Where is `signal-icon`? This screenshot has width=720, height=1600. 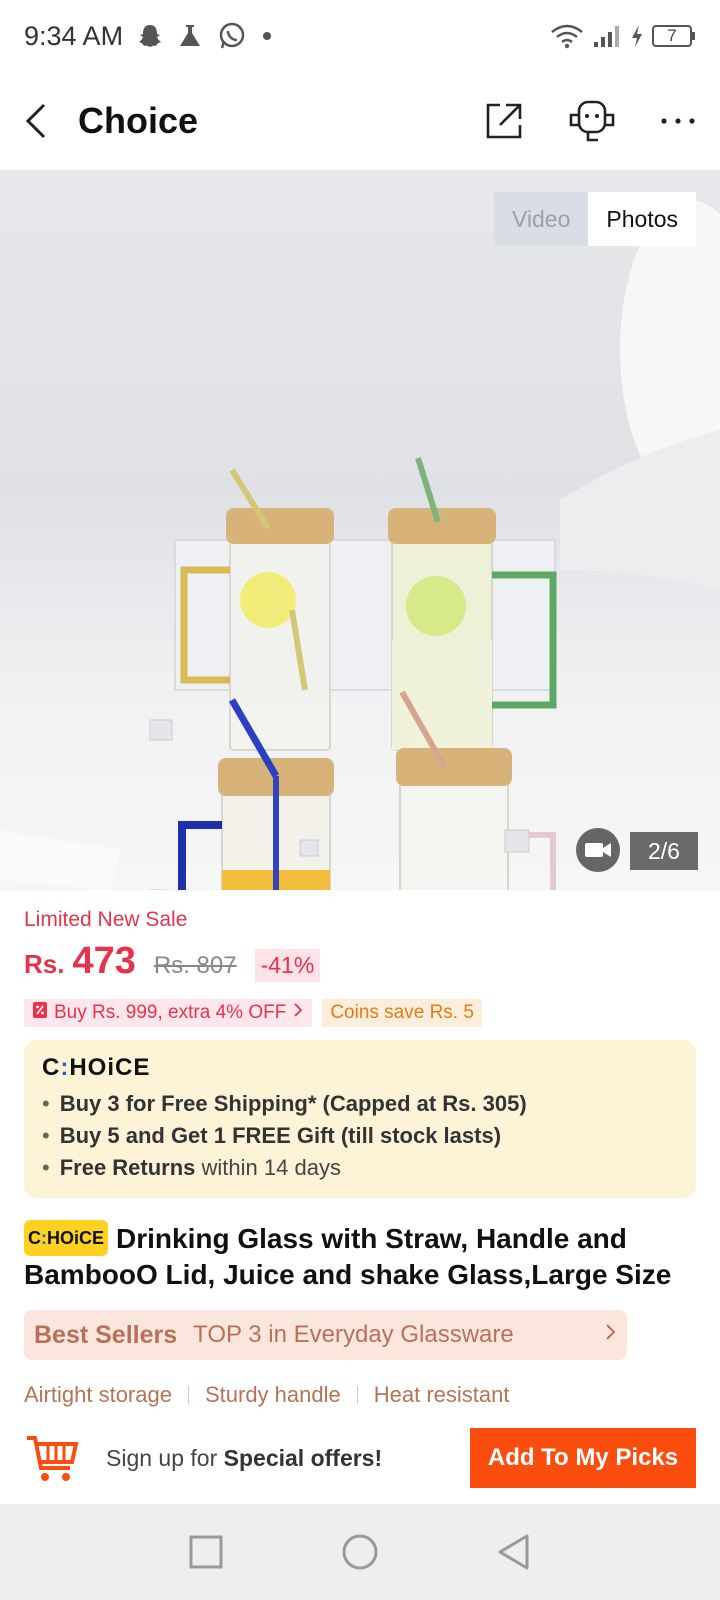 signal-icon is located at coordinates (607, 36).